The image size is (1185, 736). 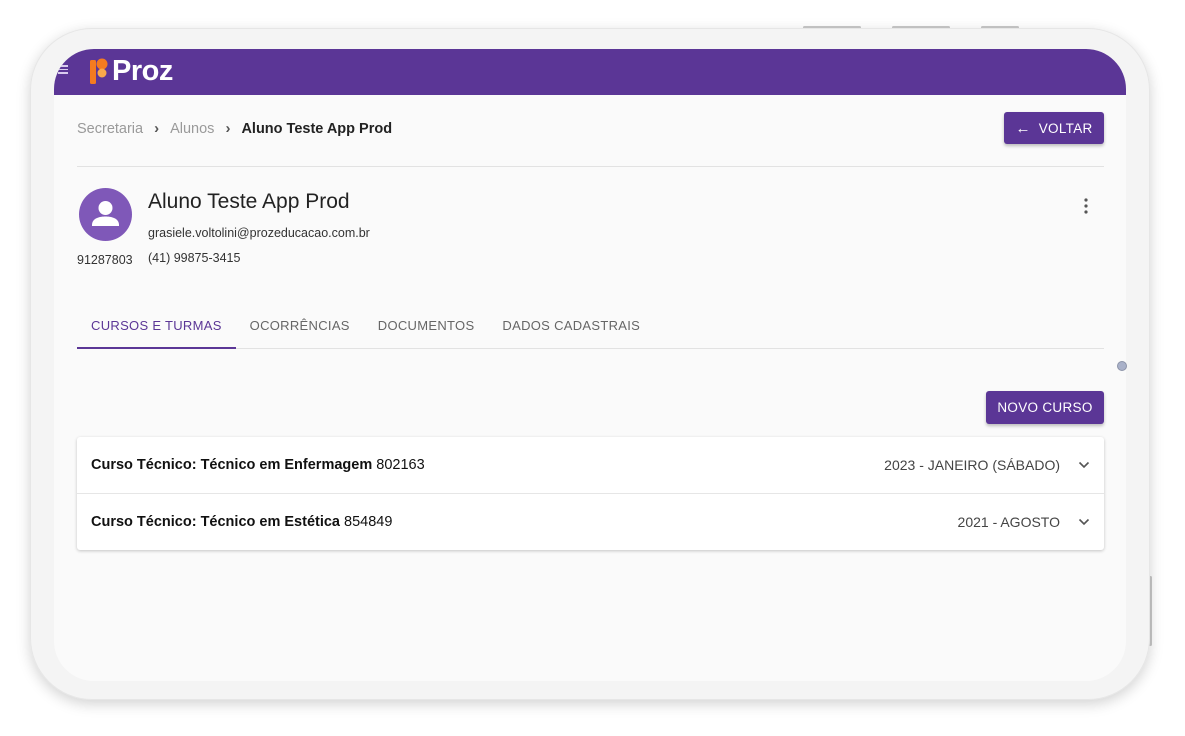 I want to click on tab-cursos-e-turmas: CURSOS E TURMAS, so click(x=156, y=328).